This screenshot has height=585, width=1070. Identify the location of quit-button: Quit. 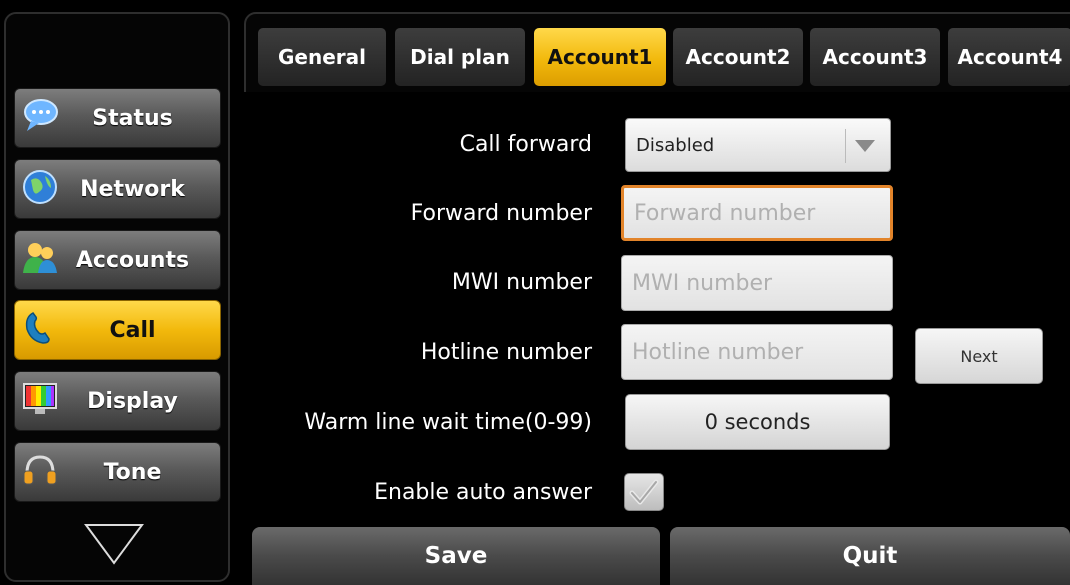
(870, 556).